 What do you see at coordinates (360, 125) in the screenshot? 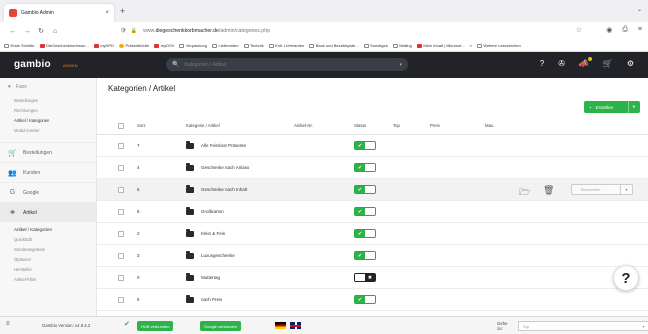
I see `col-status: Status` at bounding box center [360, 125].